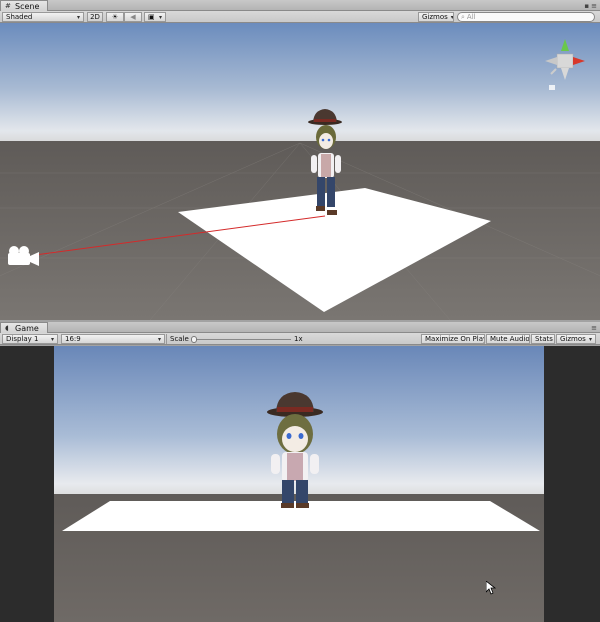 The height and width of the screenshot is (622, 600). Describe the element at coordinates (300, 17) in the screenshot. I see `scene-toolbar: Shaded ▾ 2D ☀ ◀ ▣ ▾ Gizmos ▾ ⌕ All` at that location.